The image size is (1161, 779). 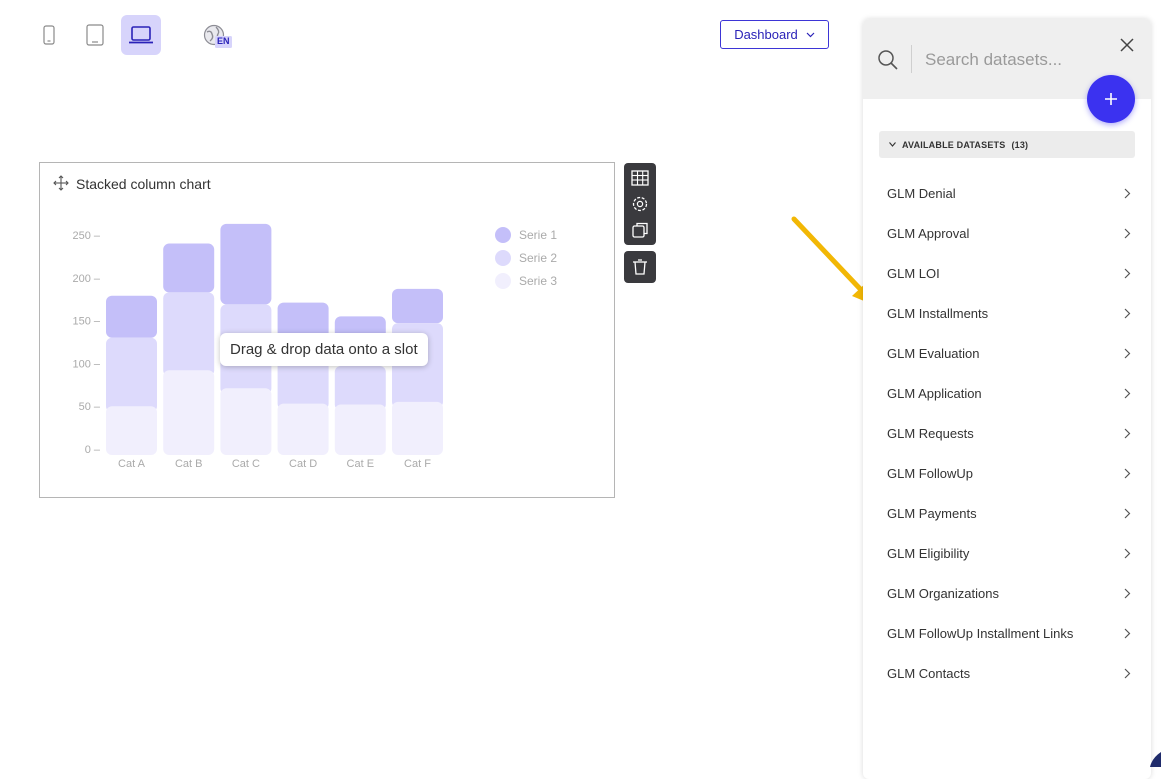 What do you see at coordinates (1007, 353) in the screenshot?
I see `dataset-item: GLM Evaluation` at bounding box center [1007, 353].